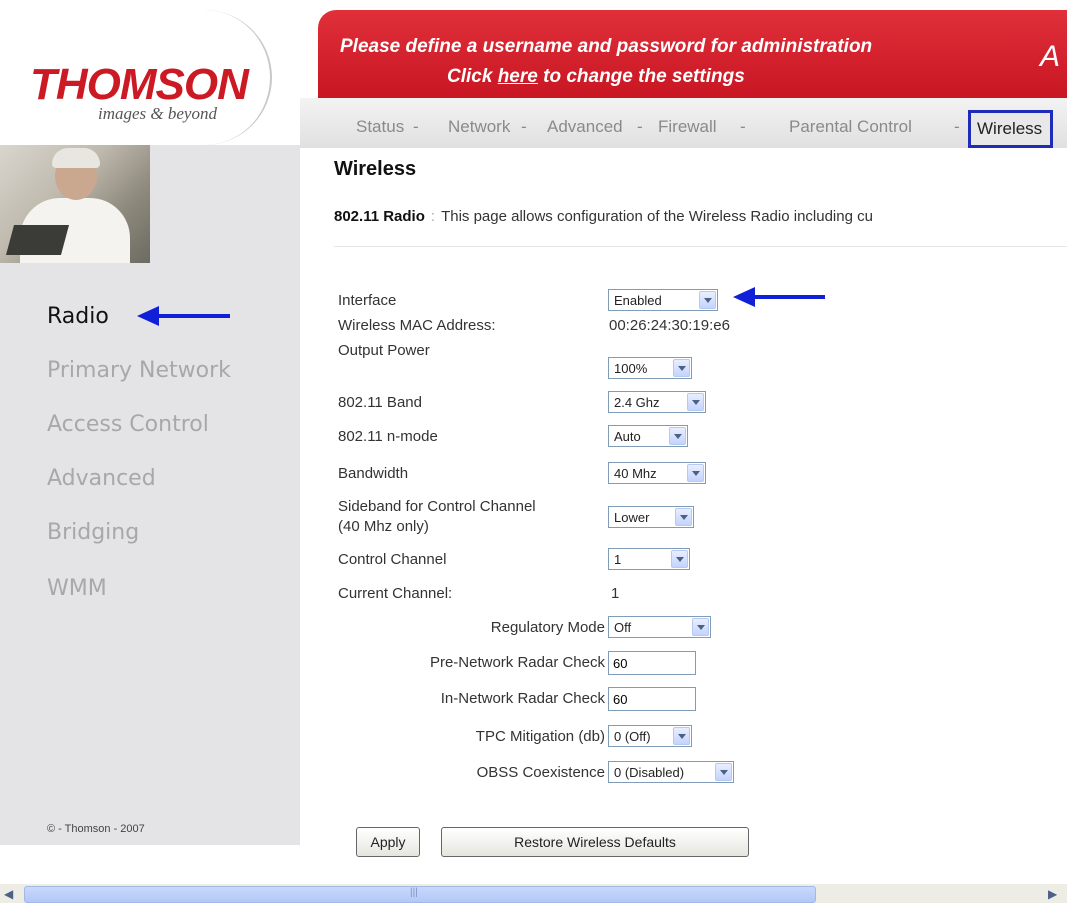 Image resolution: width=1067 pixels, height=903 pixels. Describe the element at coordinates (380, 127) in the screenshot. I see `nav-status: Status` at that location.